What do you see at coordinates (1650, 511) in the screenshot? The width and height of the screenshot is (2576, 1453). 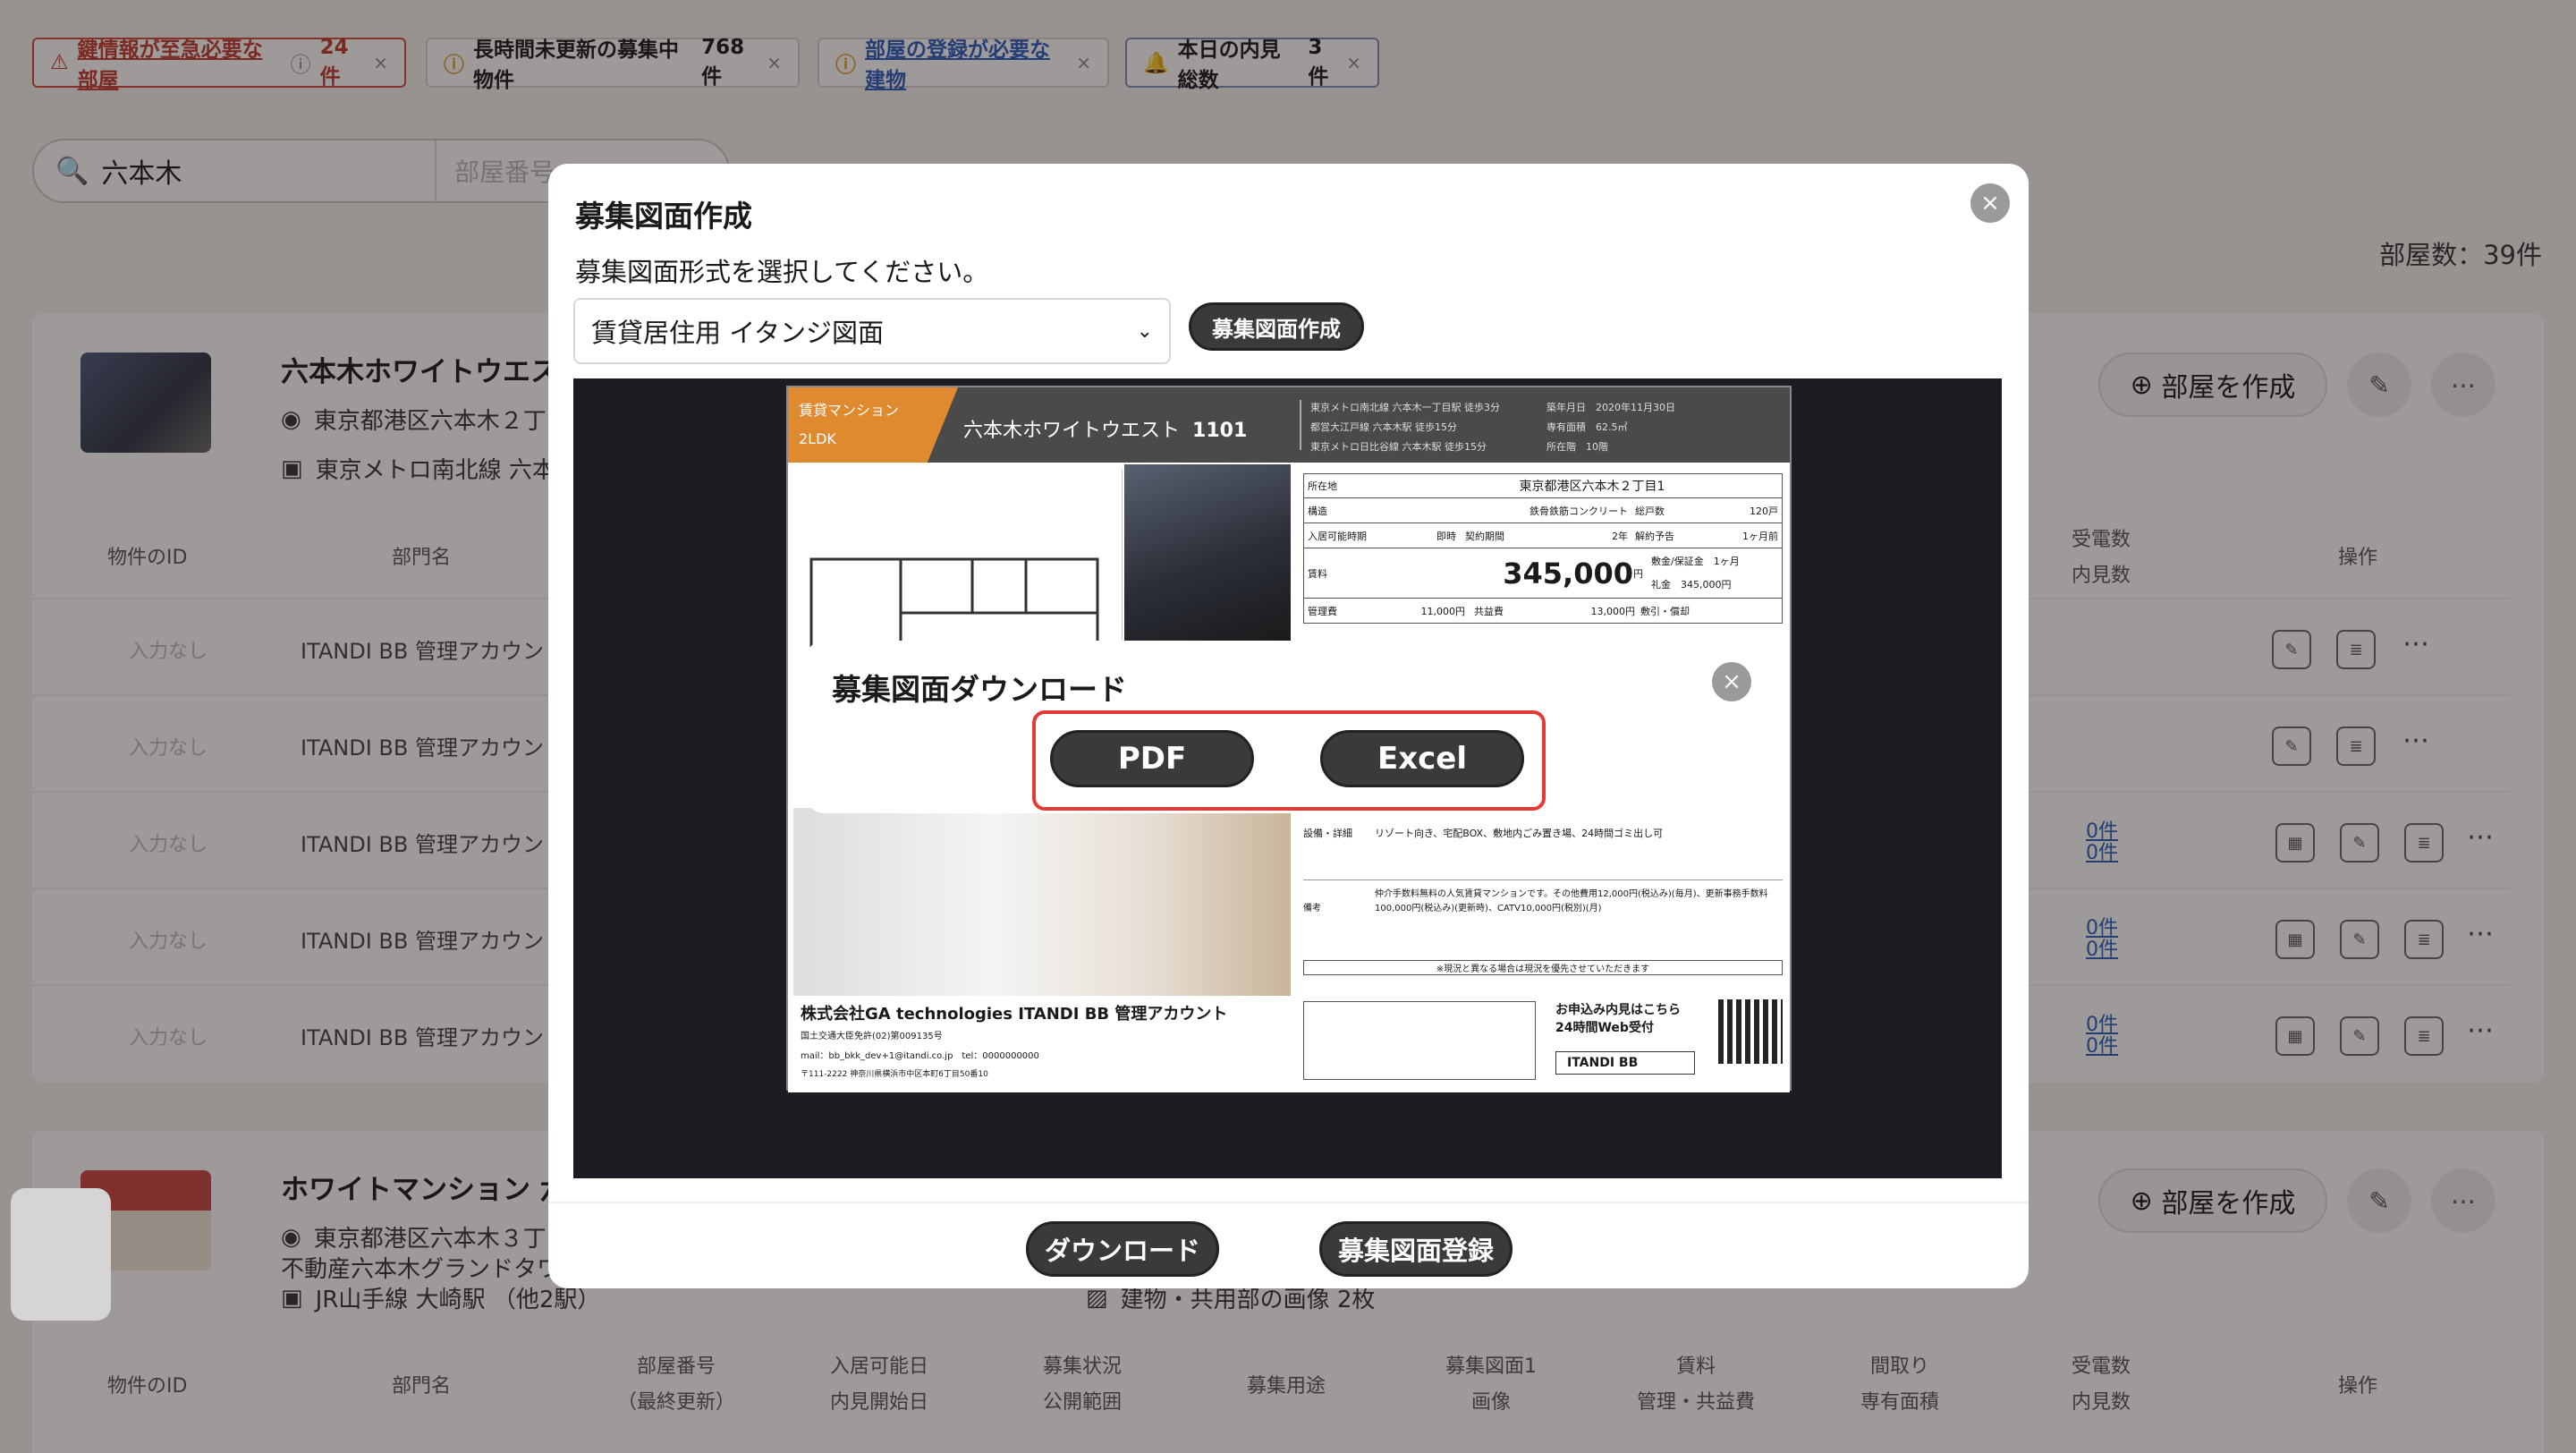 I see `label: 総戸数` at bounding box center [1650, 511].